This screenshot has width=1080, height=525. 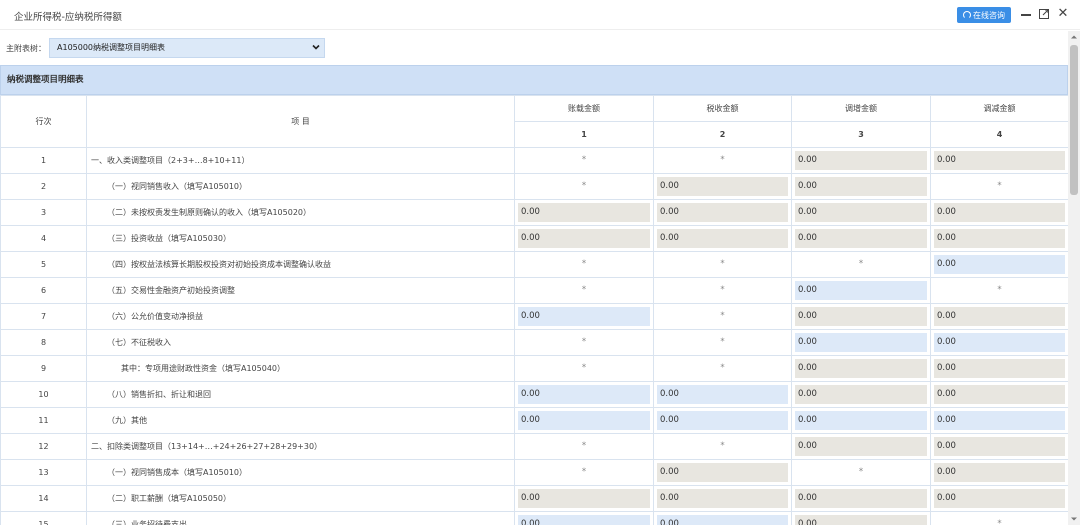 I want to click on table-row: 6 （五）交易性金融资产初始投资调整 * * 0.00 *, so click(x=534, y=290).